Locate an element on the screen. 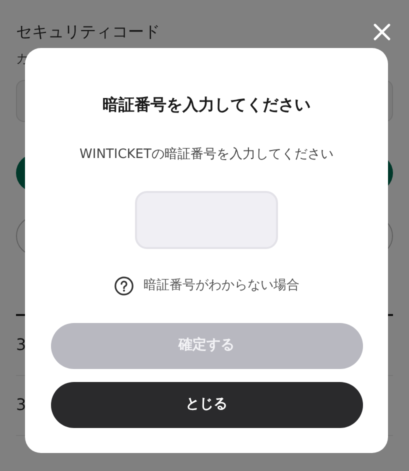 The image size is (409, 471). close-button: とじる is located at coordinates (206, 405).